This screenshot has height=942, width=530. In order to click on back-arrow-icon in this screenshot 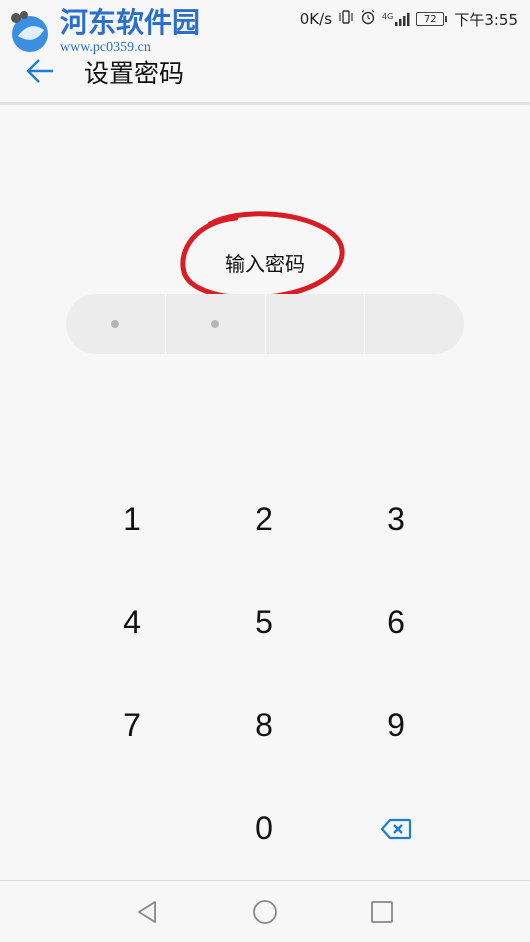, I will do `click(39, 71)`.